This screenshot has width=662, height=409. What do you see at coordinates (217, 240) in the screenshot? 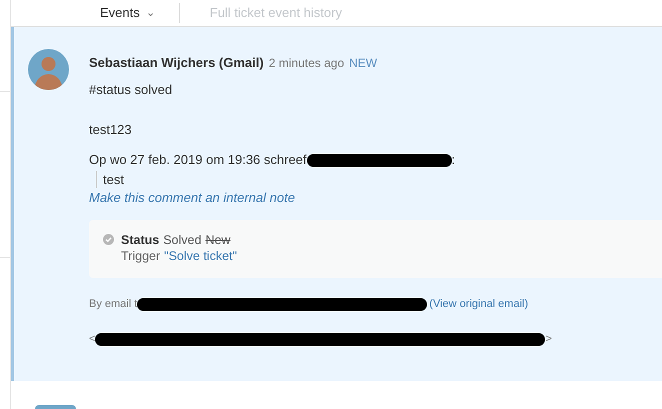
I see `old-value: New` at bounding box center [217, 240].